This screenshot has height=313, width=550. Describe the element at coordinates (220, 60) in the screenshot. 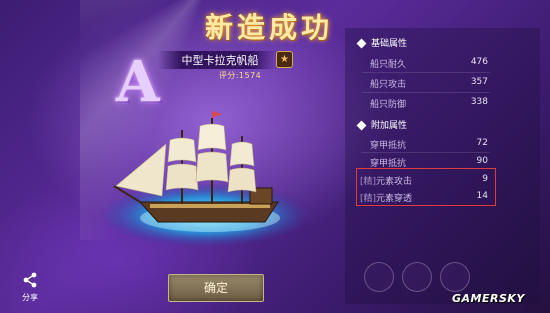

I see `ship-name: 中型卡拉克帆船` at that location.